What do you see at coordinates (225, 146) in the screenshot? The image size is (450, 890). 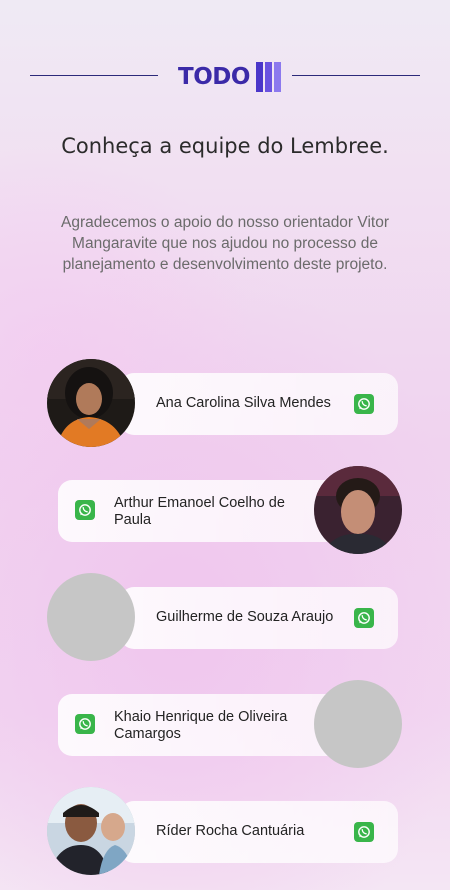 I see `page-title: Conheça a equipe do Lembree.` at bounding box center [225, 146].